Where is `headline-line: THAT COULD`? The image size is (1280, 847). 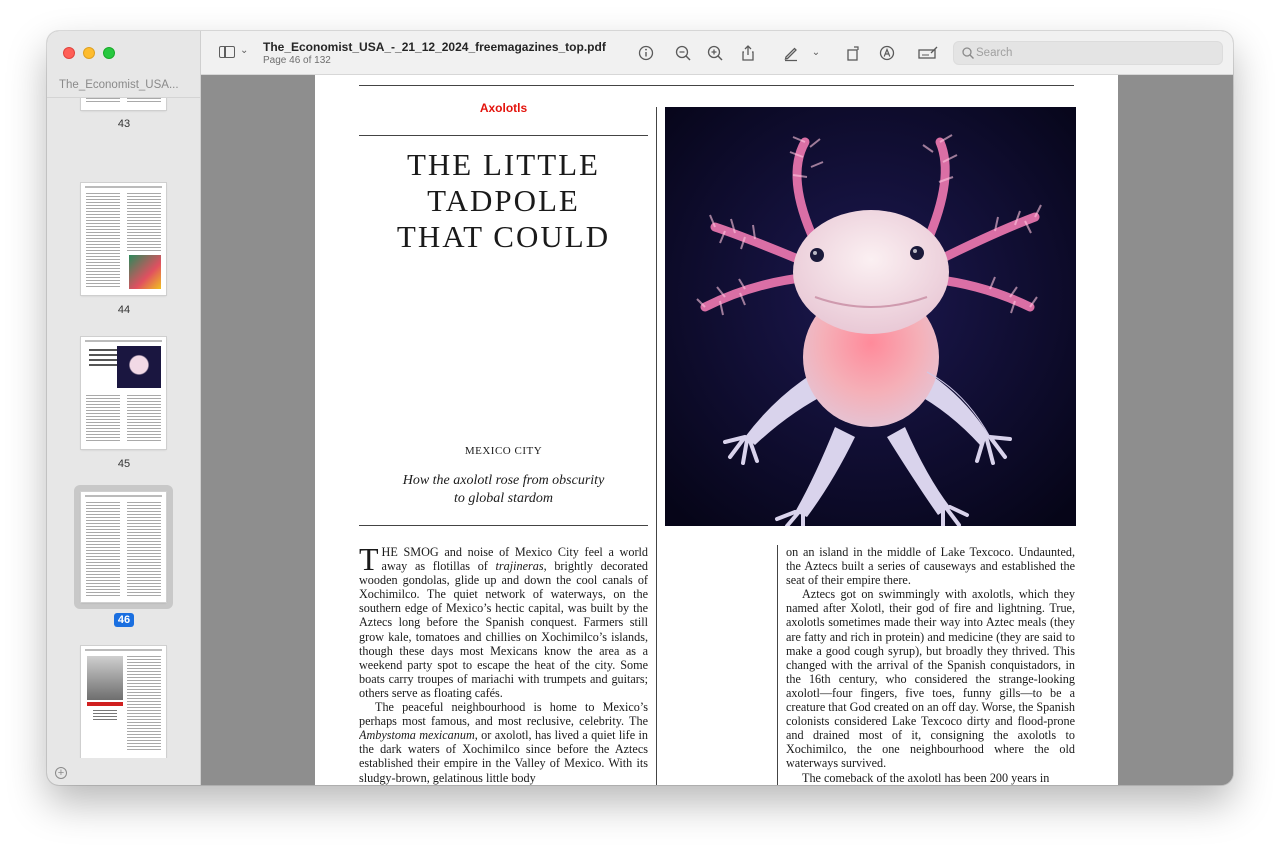 headline-line: THAT COULD is located at coordinates (503, 236).